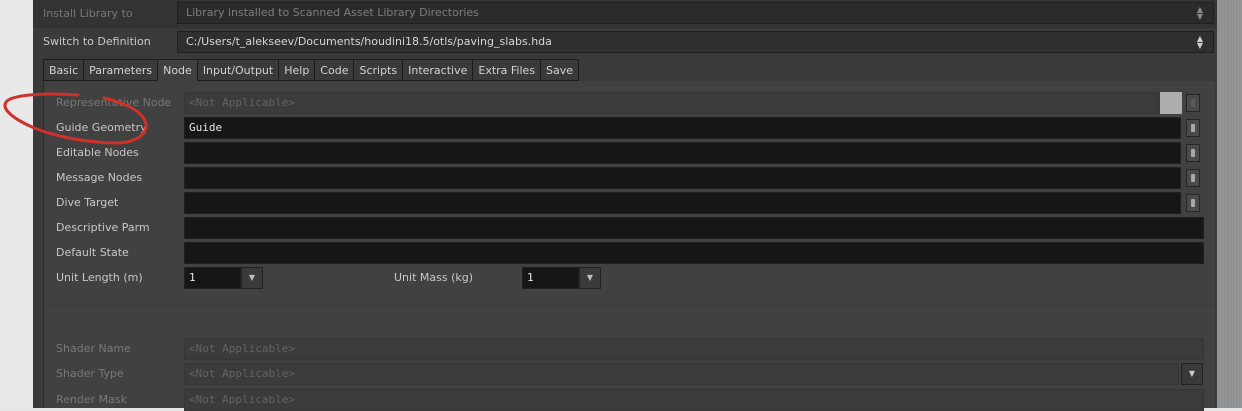 This screenshot has height=411, width=1242. I want to click on annotation-layer, so click(75, 118).